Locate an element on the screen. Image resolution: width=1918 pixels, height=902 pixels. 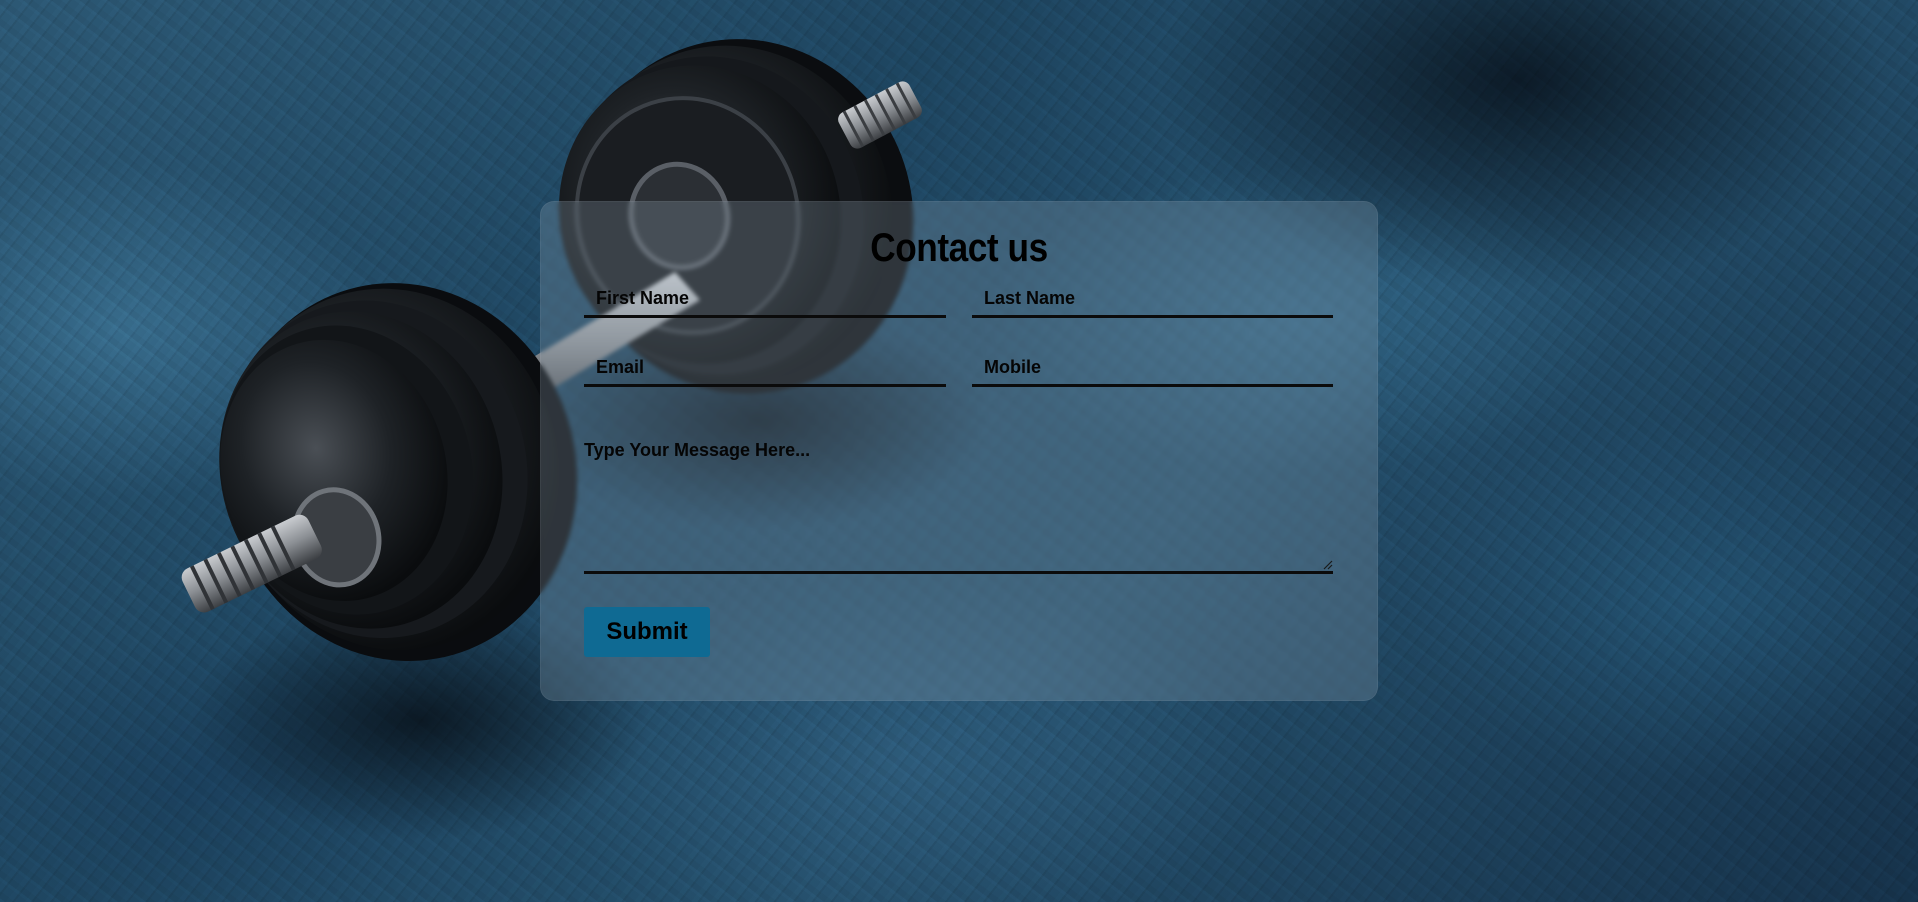
last-name-input is located at coordinates (1152, 298).